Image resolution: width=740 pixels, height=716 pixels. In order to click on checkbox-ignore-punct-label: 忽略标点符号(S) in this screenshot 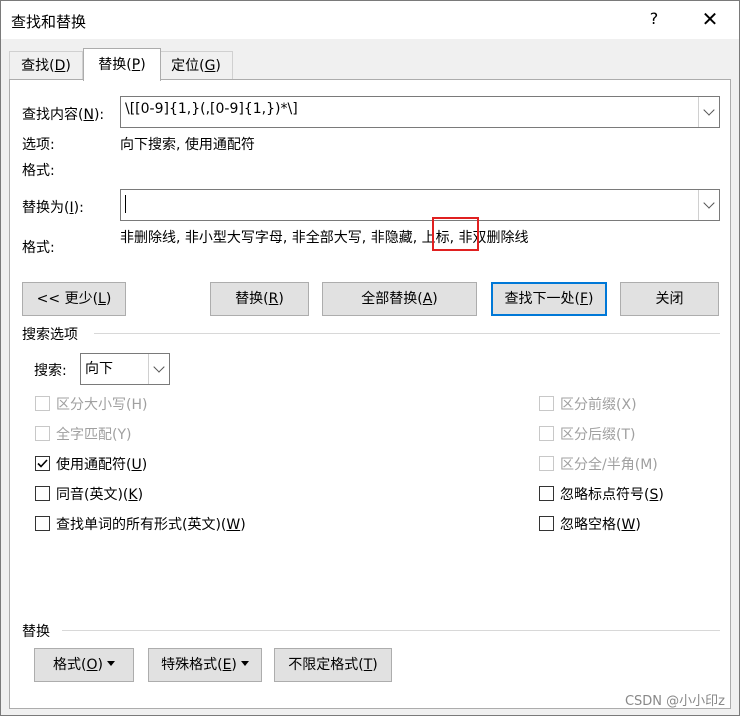, I will do `click(612, 494)`.